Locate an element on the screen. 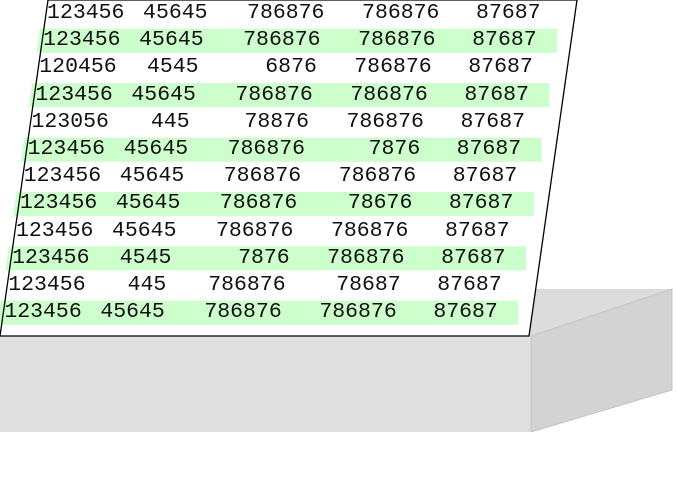  table-row: 120456 4545 6876 786876 87687 is located at coordinates (299, 67).